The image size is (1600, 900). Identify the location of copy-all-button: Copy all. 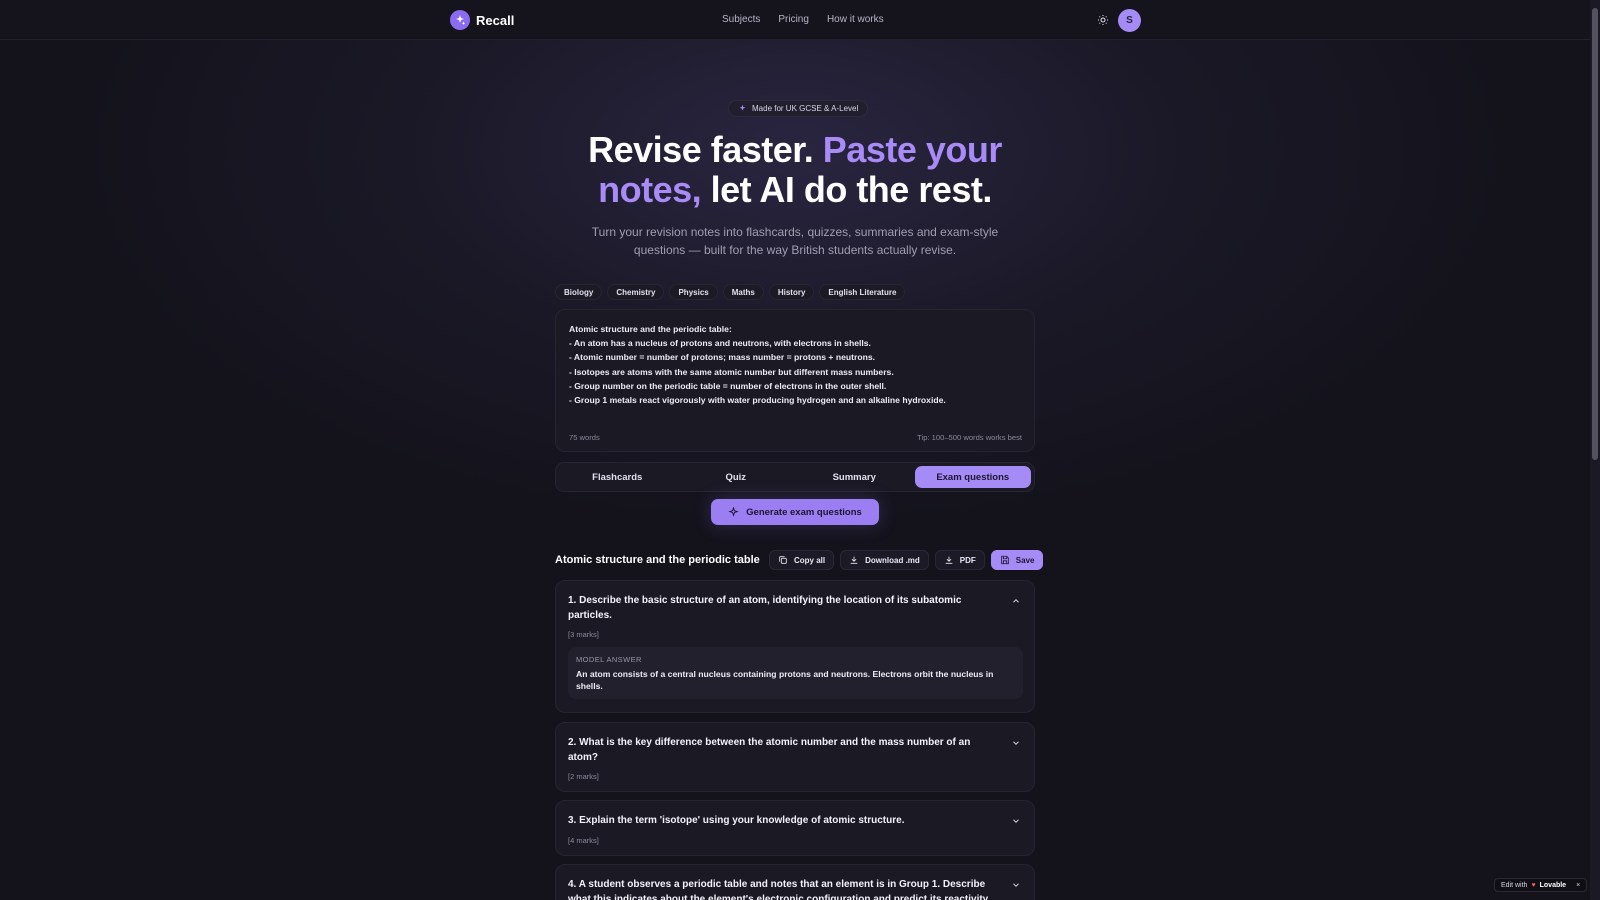
(802, 560).